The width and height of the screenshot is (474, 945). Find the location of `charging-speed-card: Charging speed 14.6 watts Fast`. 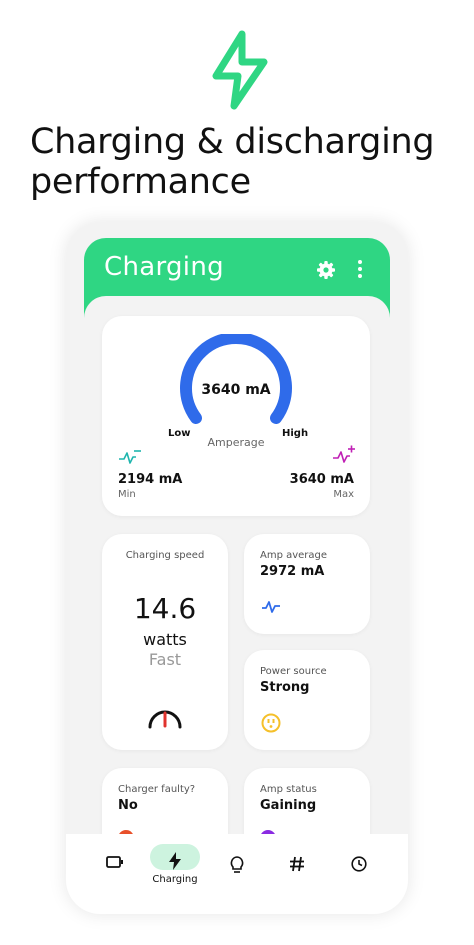

charging-speed-card: Charging speed 14.6 watts Fast is located at coordinates (165, 642).